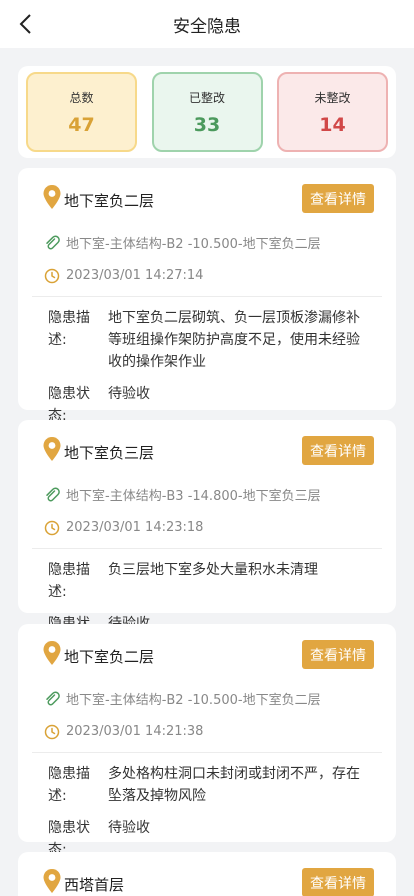  What do you see at coordinates (193, 496) in the screenshot?
I see `location-path: 地下室-主体结构-B3 -14.800-地下室负三层` at bounding box center [193, 496].